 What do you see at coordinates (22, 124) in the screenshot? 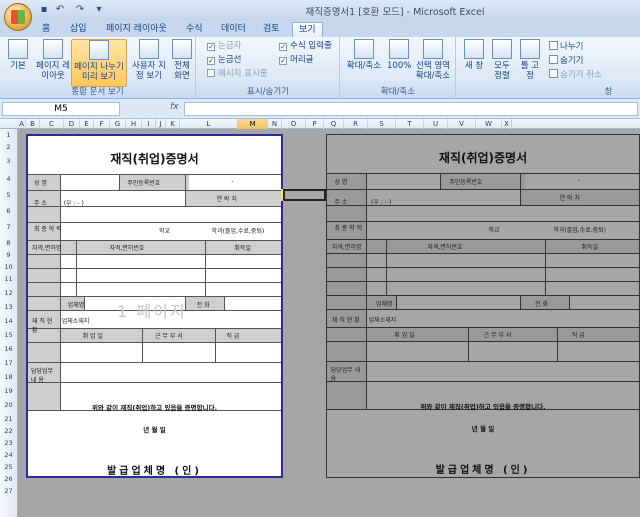
I see `column-header-a: A` at bounding box center [22, 124].